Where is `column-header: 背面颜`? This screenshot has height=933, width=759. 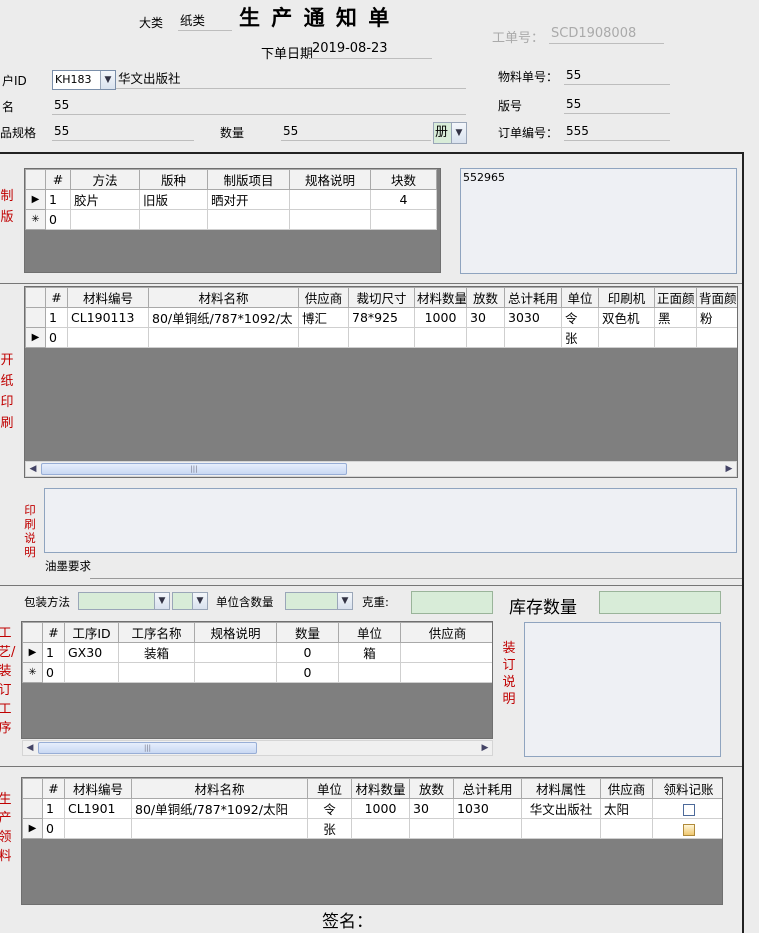
column-header: 背面颜 is located at coordinates (716, 297).